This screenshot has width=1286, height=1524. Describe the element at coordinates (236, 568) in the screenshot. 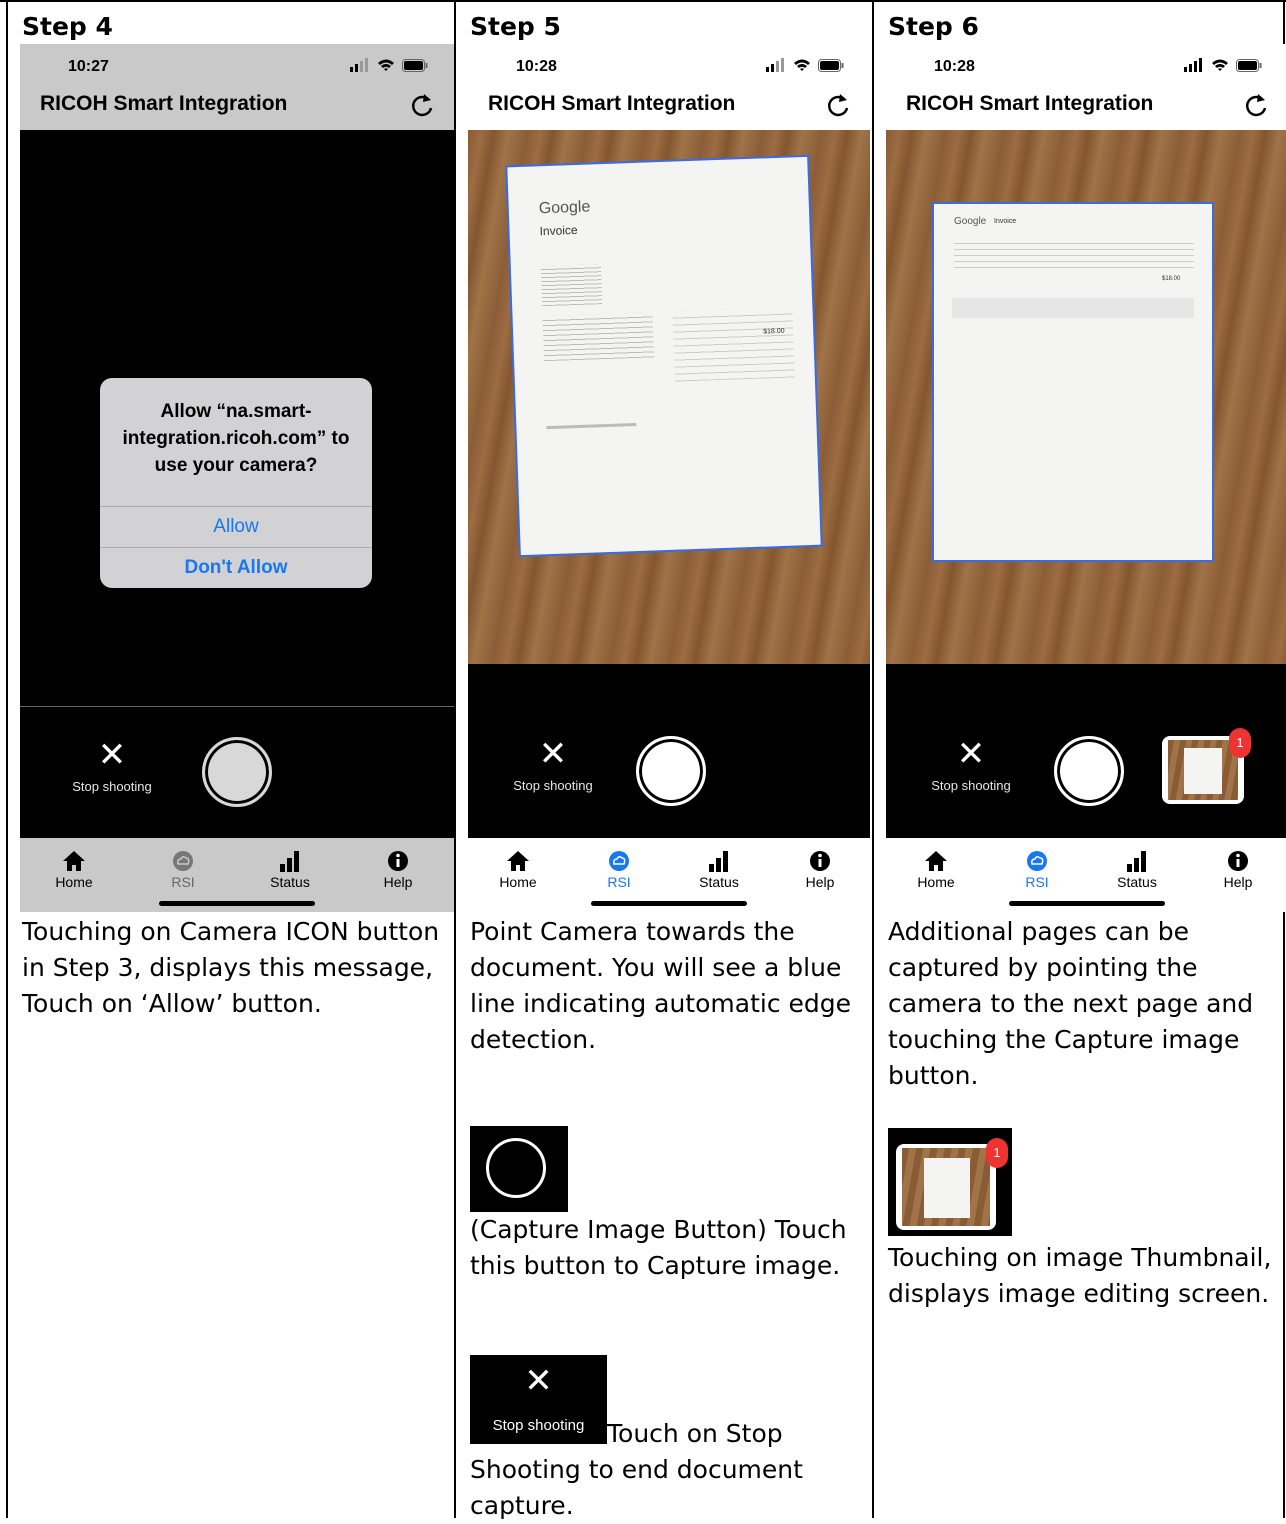

I see `dont-allow-button: Don't Allow` at that location.